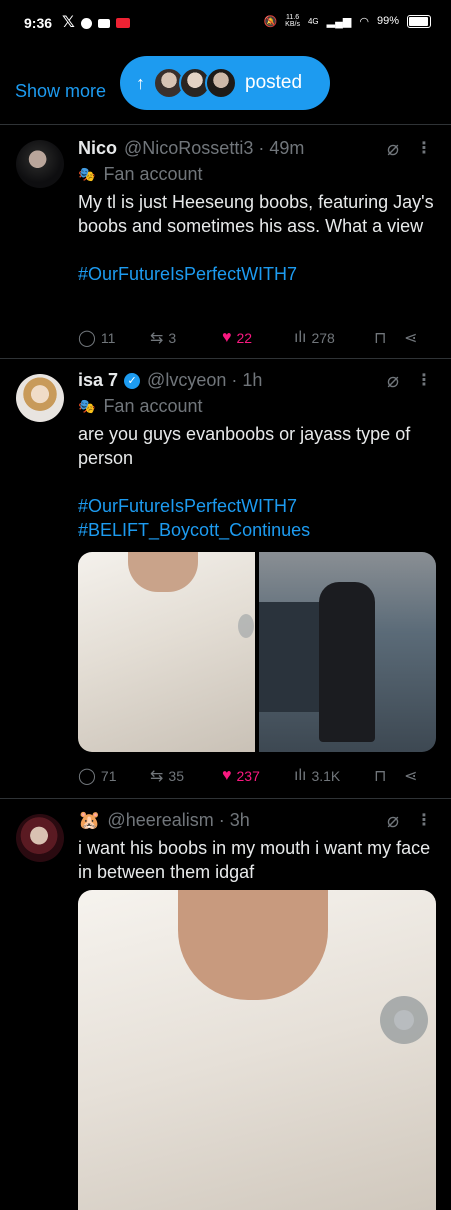 This screenshot has width=451, height=1210. What do you see at coordinates (108, 338) in the screenshot?
I see `reply-count: 11` at bounding box center [108, 338].